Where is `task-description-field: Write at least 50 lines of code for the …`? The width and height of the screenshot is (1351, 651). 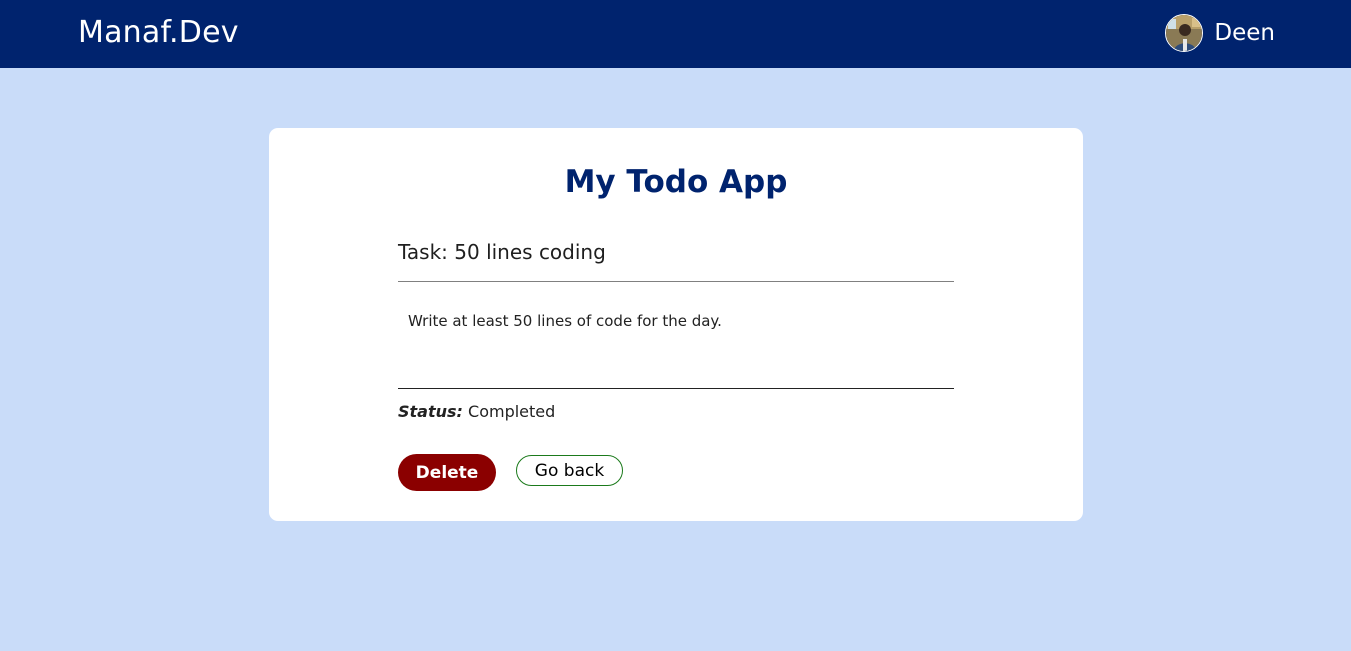
task-description-field: Write at least 50 lines of code for the … is located at coordinates (676, 335).